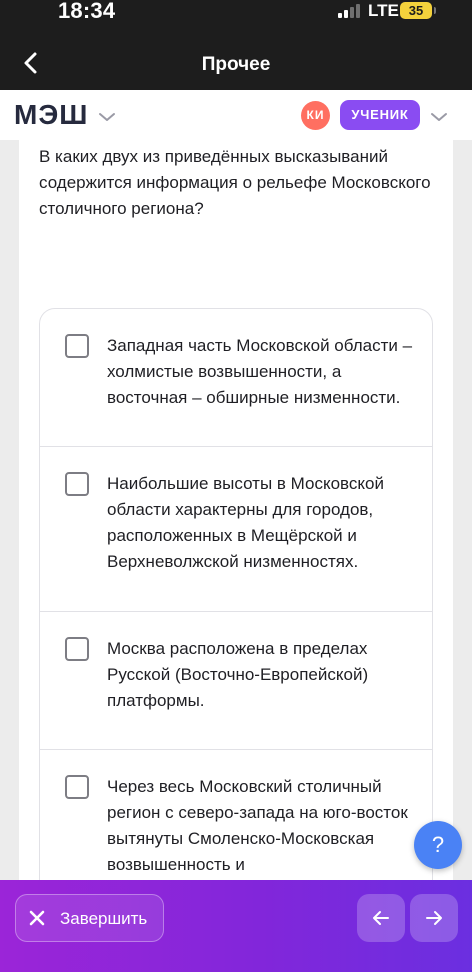  I want to click on profile-menu-button, so click(439, 116).